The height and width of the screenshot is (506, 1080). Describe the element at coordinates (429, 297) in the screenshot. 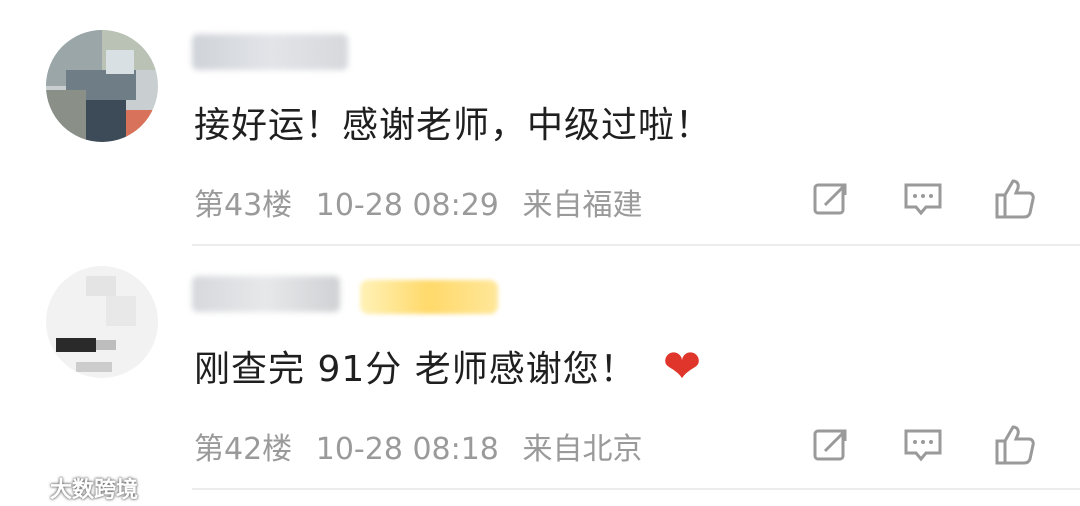

I see `member-badge-blurred` at that location.